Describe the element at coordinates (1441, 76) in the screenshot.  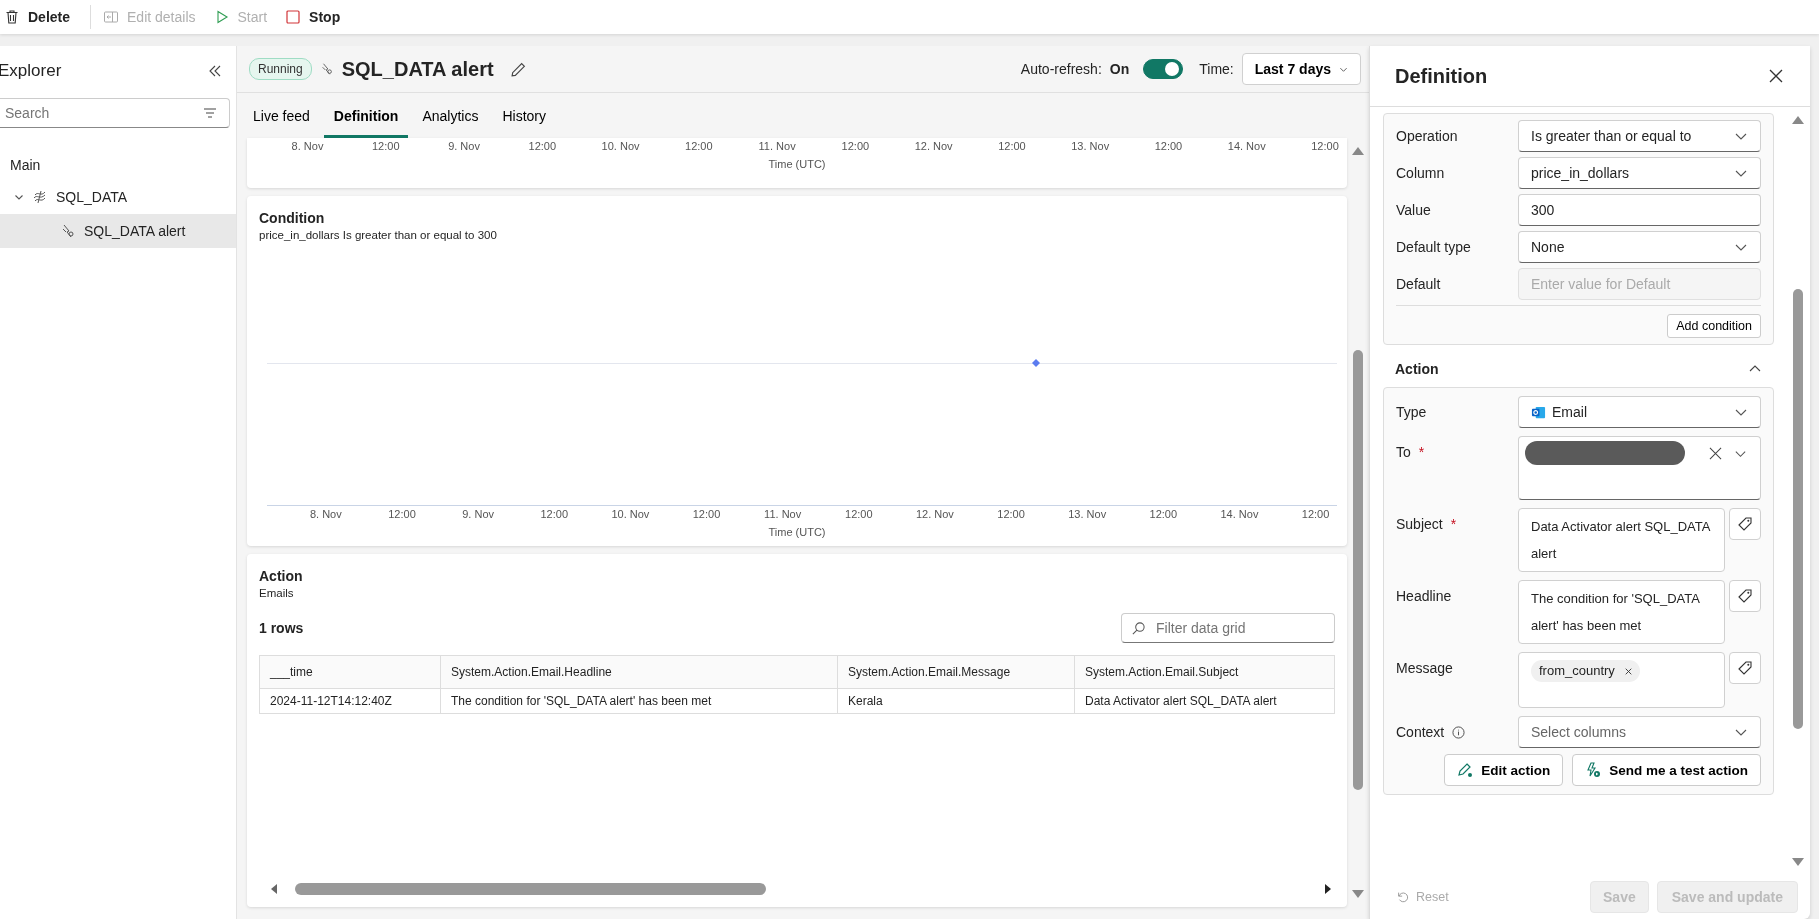
I see `panel-title: Definition` at that location.